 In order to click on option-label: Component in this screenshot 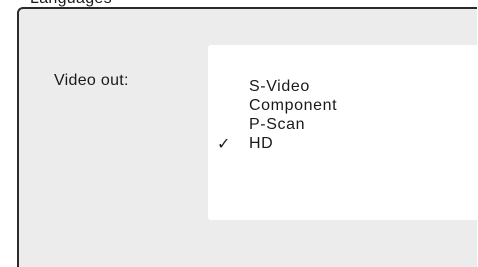, I will do `click(293, 105)`.